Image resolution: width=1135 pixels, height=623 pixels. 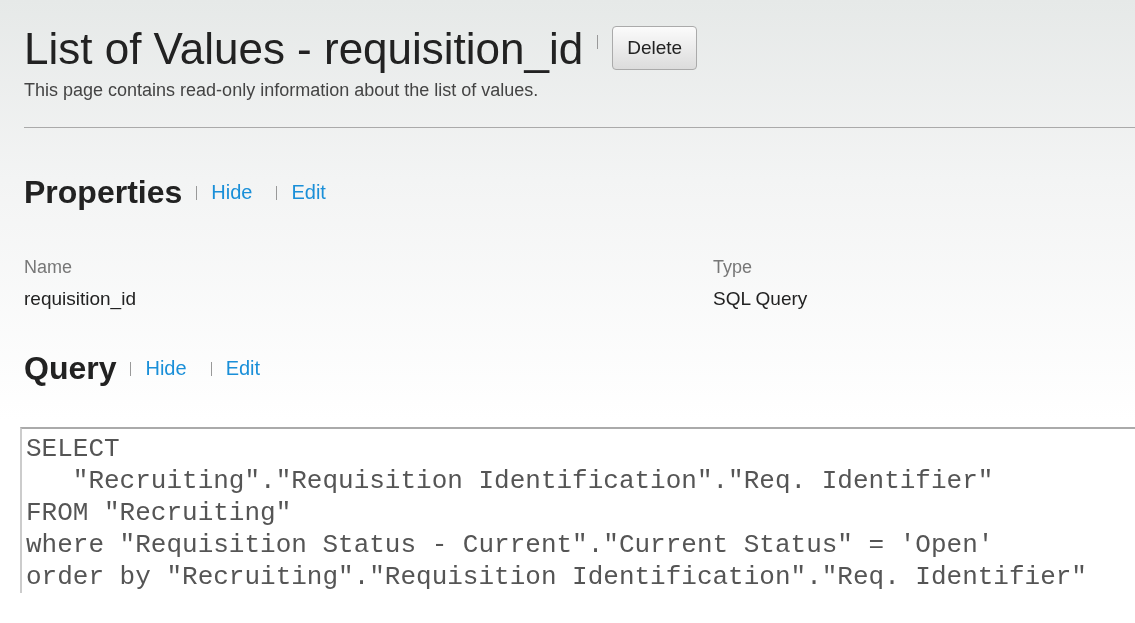 I want to click on page-description: This page contains read-only information about the list of values., so click(x=282, y=90).